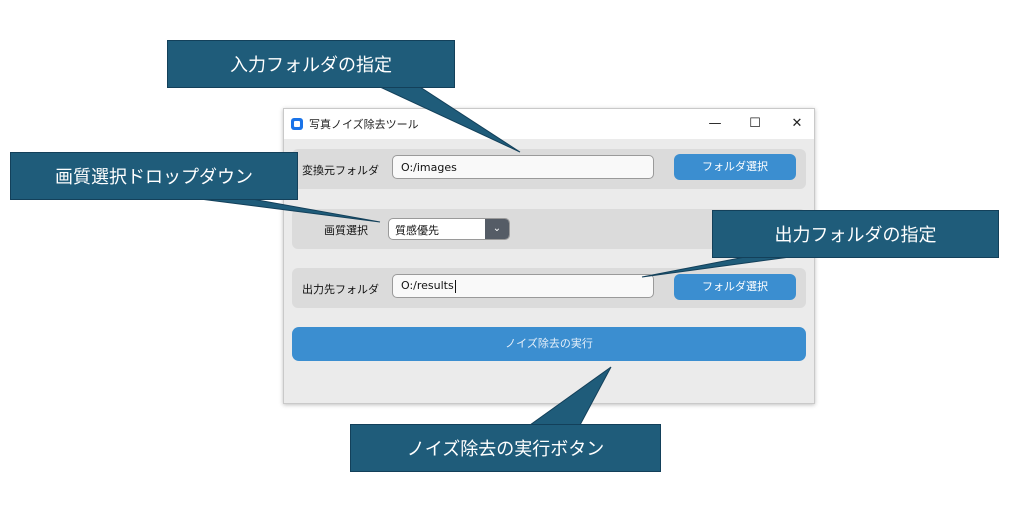  What do you see at coordinates (297, 124) in the screenshot?
I see `app-icon` at bounding box center [297, 124].